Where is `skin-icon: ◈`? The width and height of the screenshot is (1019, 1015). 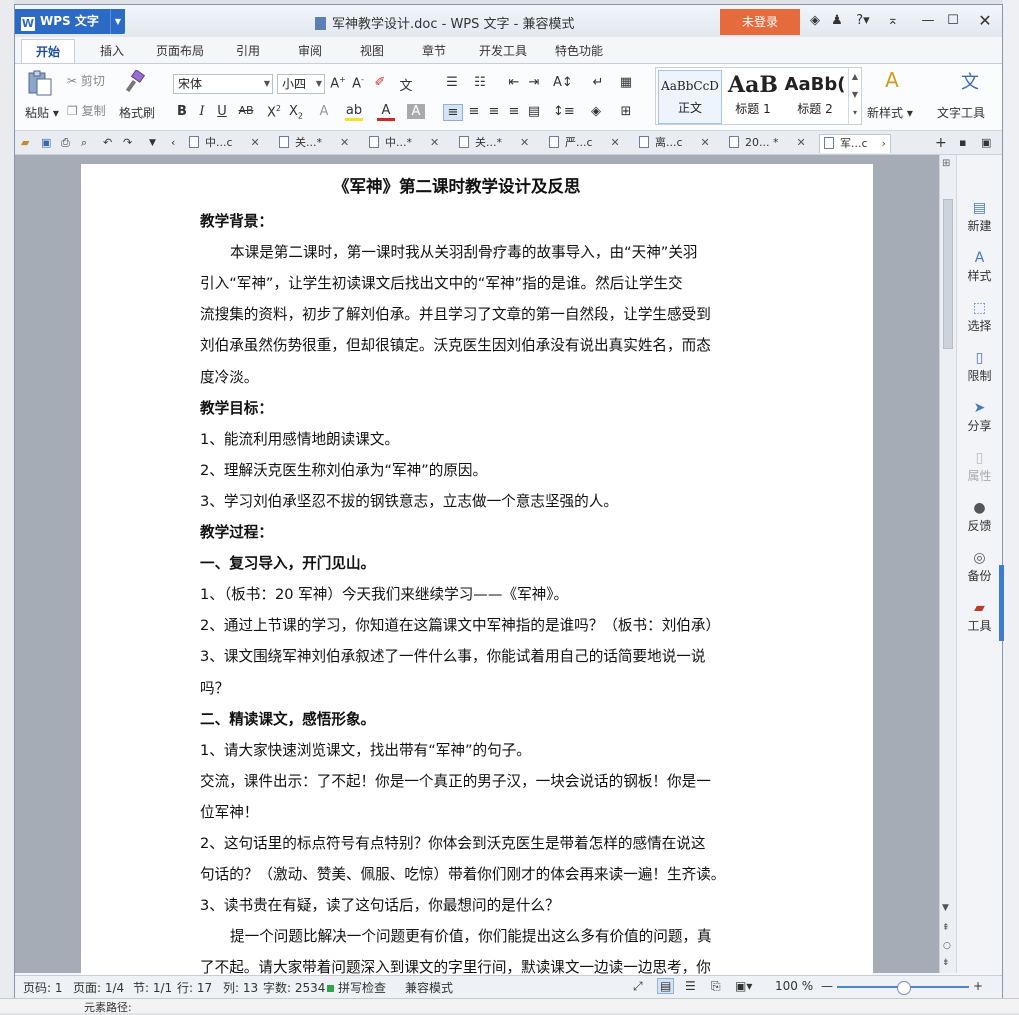
skin-icon: ◈ is located at coordinates (815, 21).